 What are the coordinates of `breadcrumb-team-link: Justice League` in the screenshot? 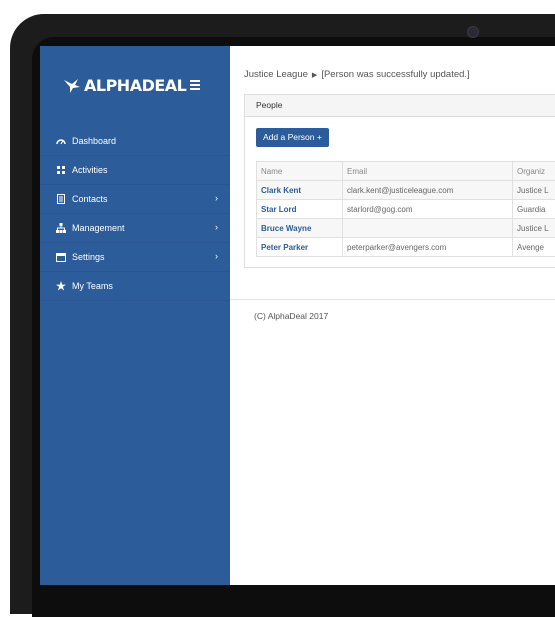 It's located at (276, 74).